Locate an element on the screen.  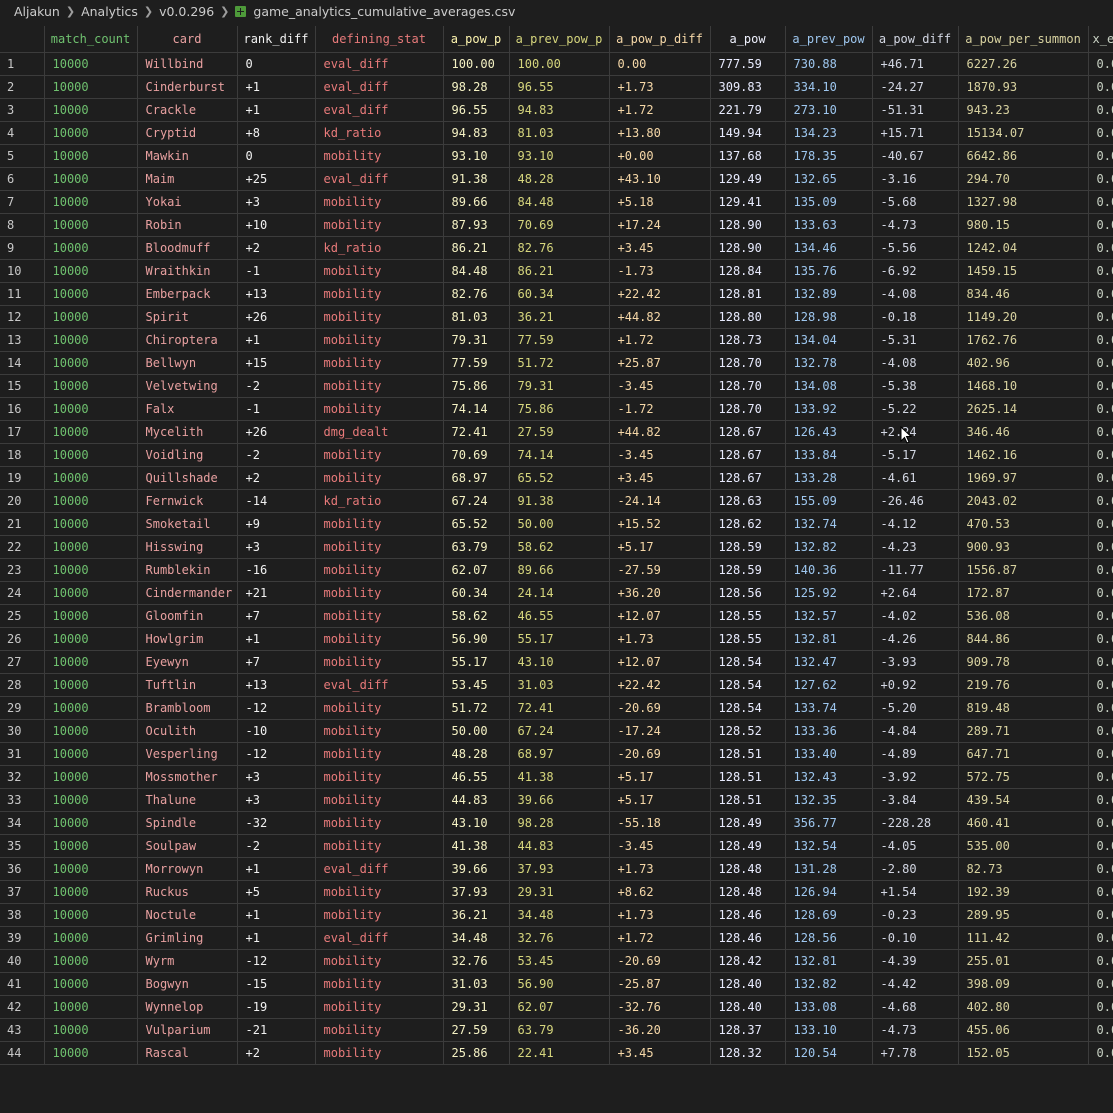
cell-card: Smoketail is located at coordinates (187, 524).